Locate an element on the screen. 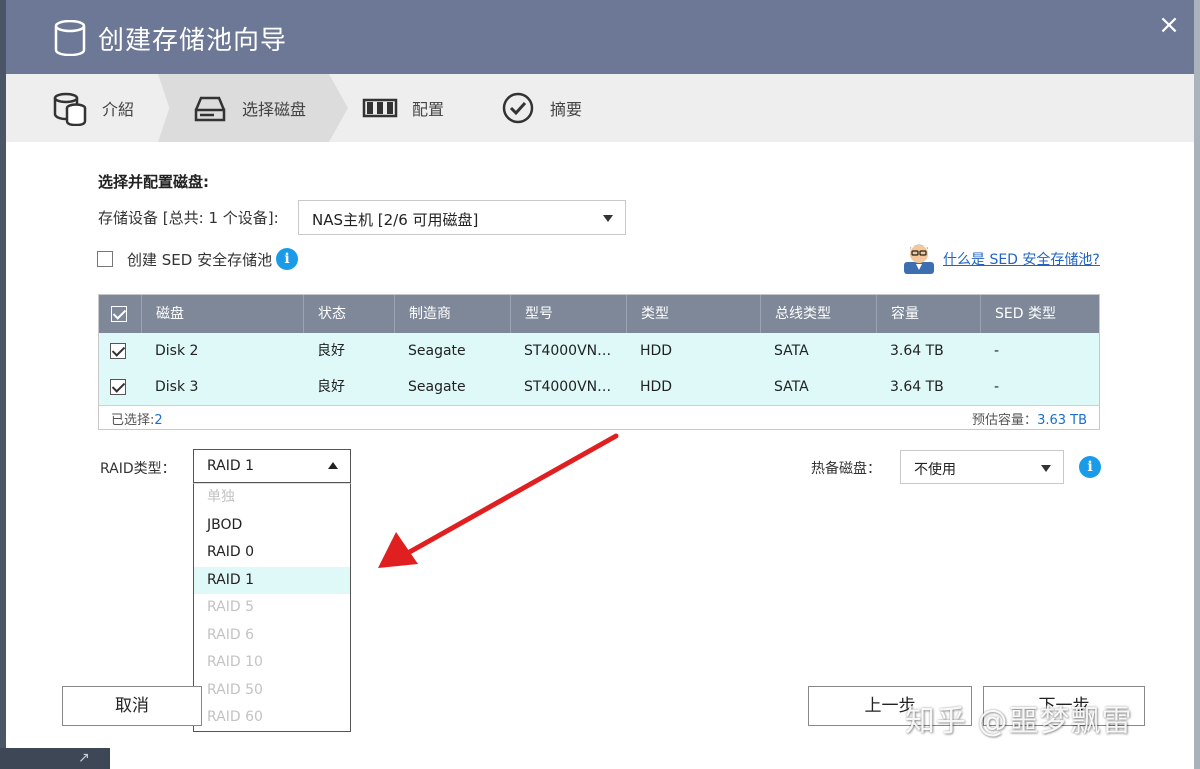 The image size is (1200, 769). column-header: 类型 is located at coordinates (693, 314).